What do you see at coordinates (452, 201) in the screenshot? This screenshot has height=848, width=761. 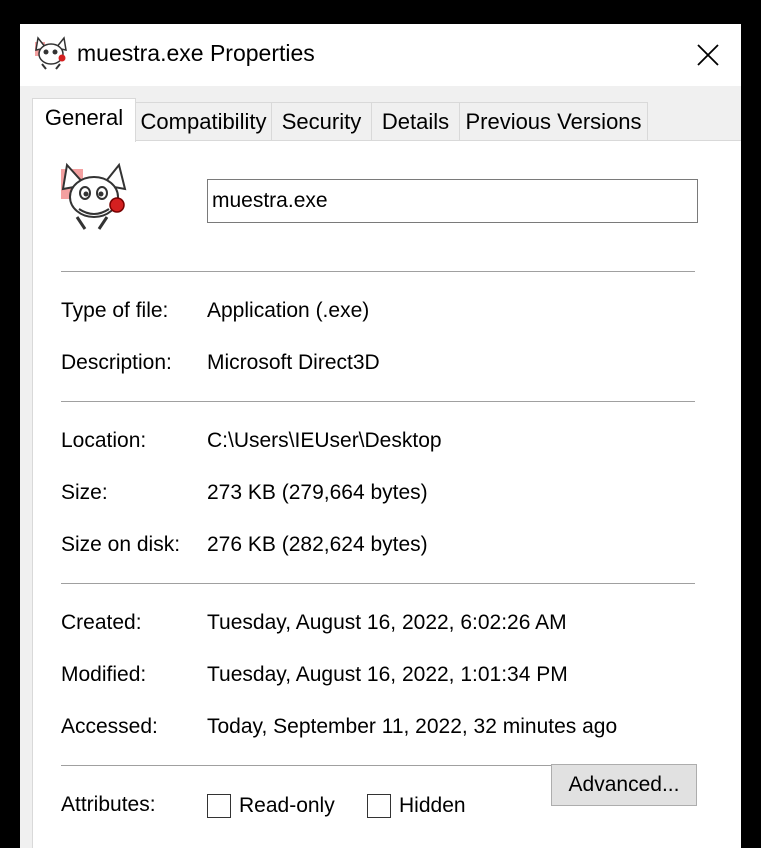 I see `file-name-field` at bounding box center [452, 201].